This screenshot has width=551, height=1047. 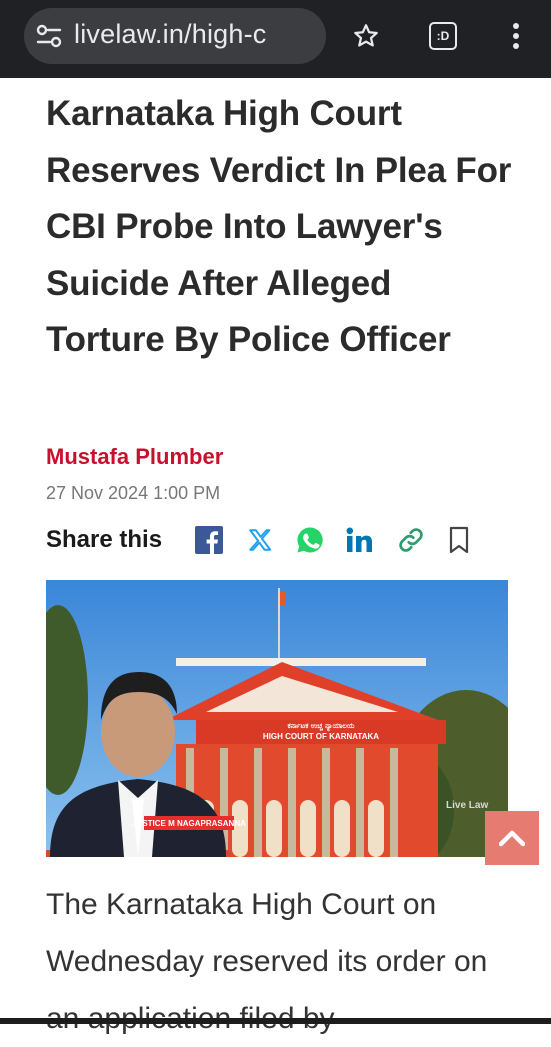 What do you see at coordinates (49, 36) in the screenshot?
I see `page-info-icon` at bounding box center [49, 36].